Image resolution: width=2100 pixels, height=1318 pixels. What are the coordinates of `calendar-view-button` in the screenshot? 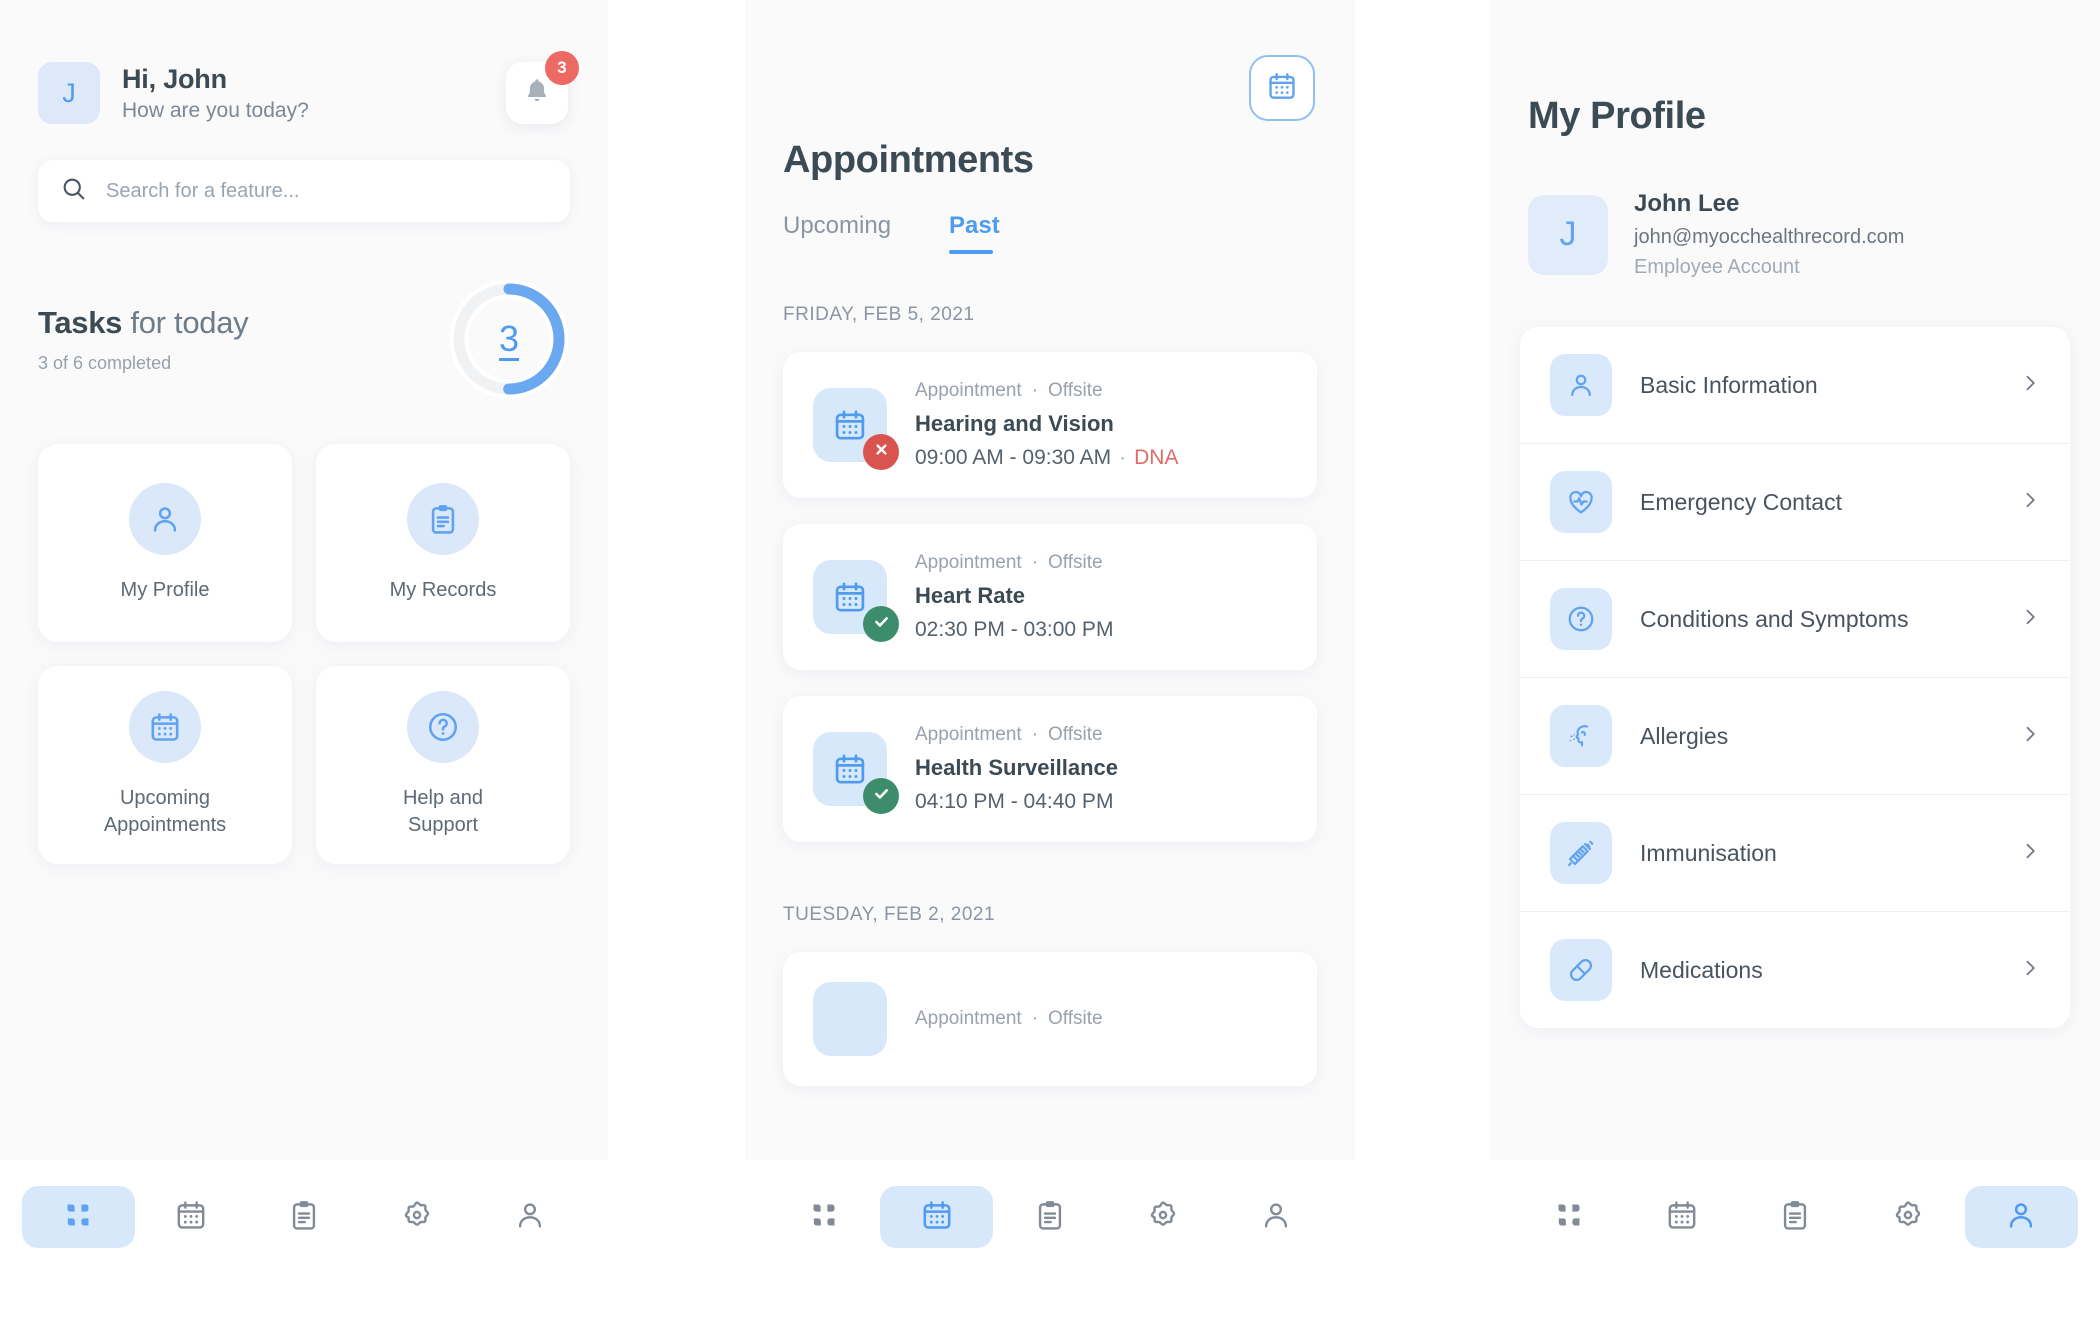 It's located at (1282, 88).